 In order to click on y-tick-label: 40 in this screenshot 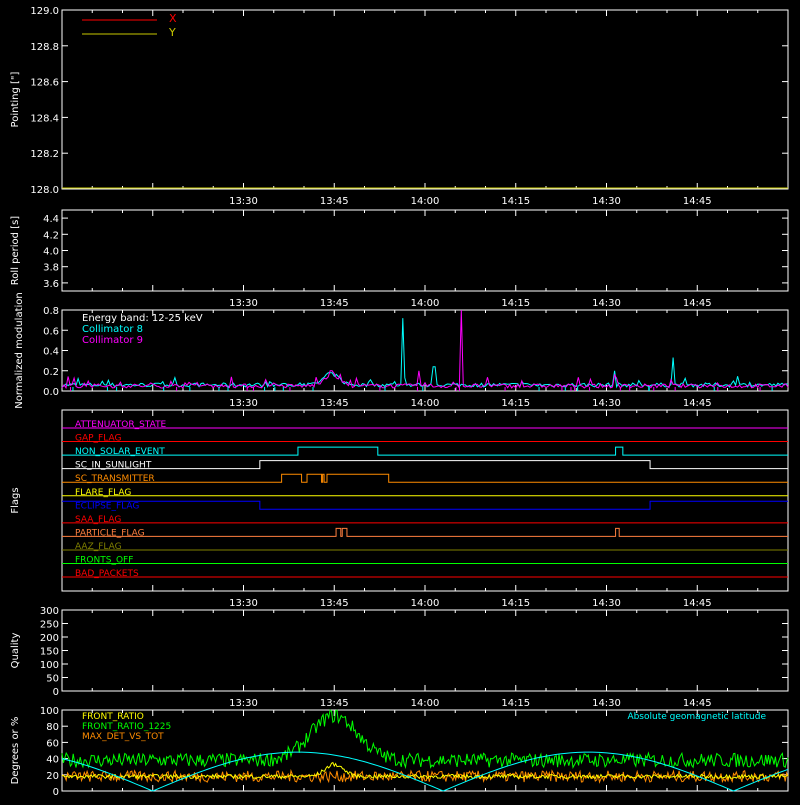, I will do `click(52, 760)`.